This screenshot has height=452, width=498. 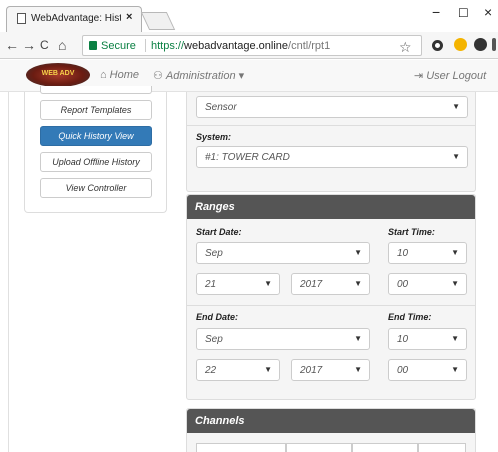 What do you see at coordinates (211, 370) in the screenshot?
I see `end-day-value: 22` at bounding box center [211, 370].